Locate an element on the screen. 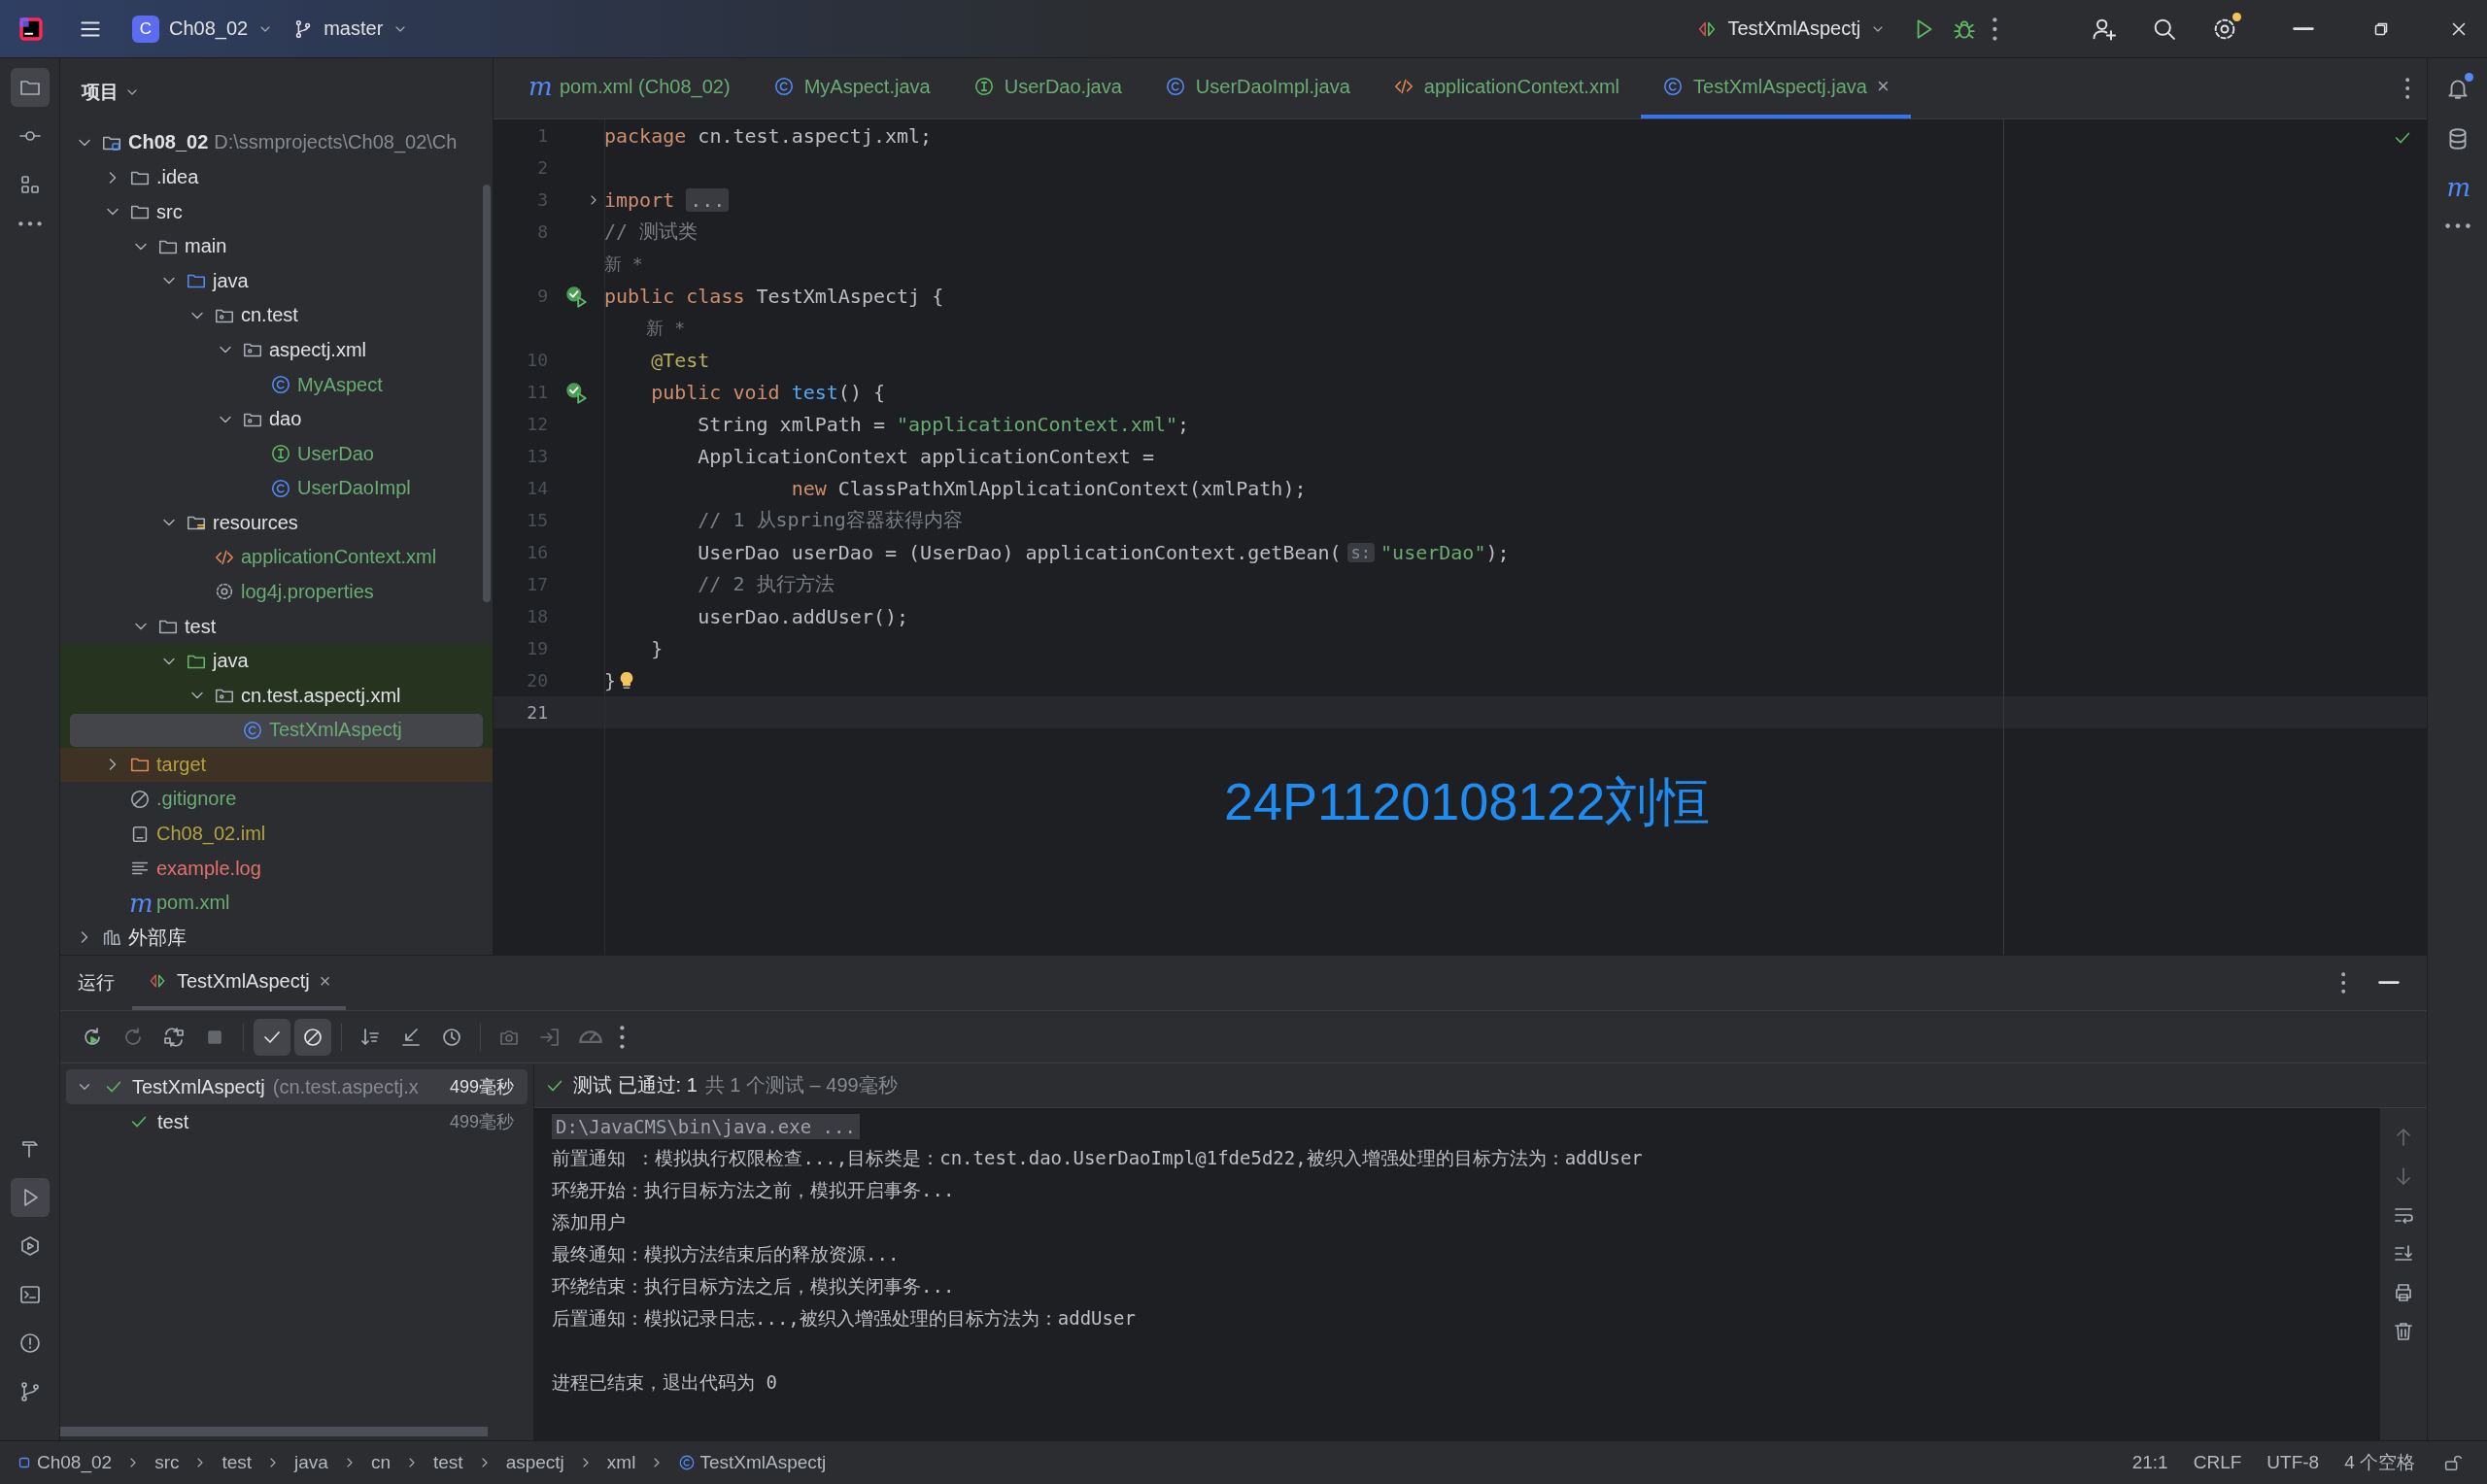  file-name: java is located at coordinates (231, 661).